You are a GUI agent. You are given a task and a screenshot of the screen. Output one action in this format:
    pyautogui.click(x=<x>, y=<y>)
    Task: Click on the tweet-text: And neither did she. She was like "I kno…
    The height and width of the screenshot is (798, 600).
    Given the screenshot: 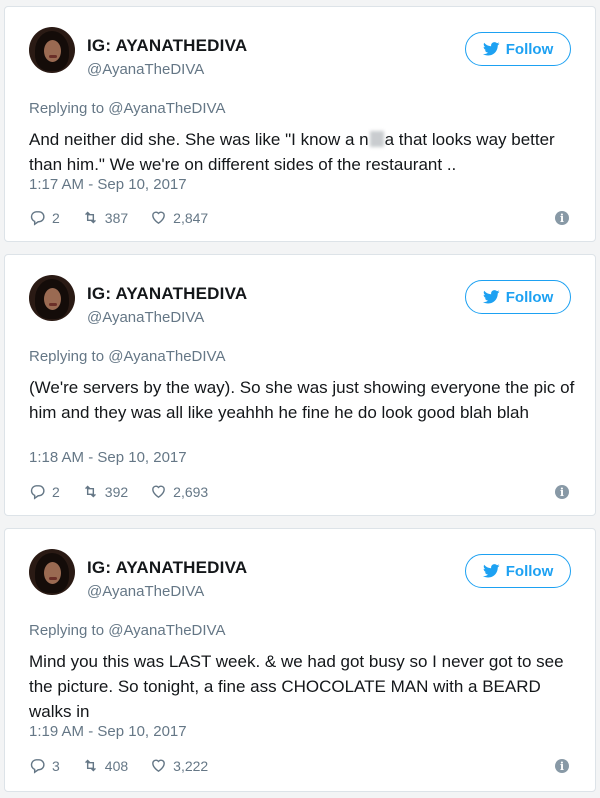 What is the action you would take?
    pyautogui.click(x=305, y=152)
    